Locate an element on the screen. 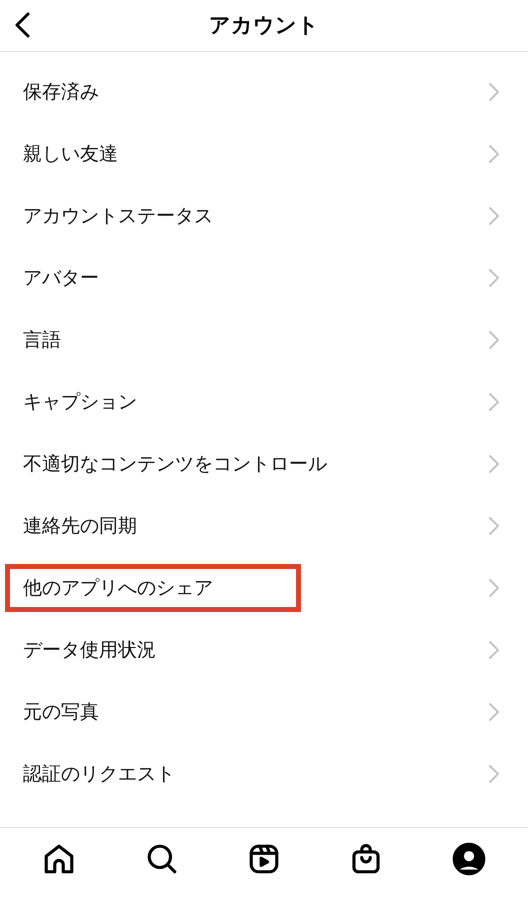 The image size is (528, 901). menu-row: 不適切なコンテンツをコントロール is located at coordinates (264, 464).